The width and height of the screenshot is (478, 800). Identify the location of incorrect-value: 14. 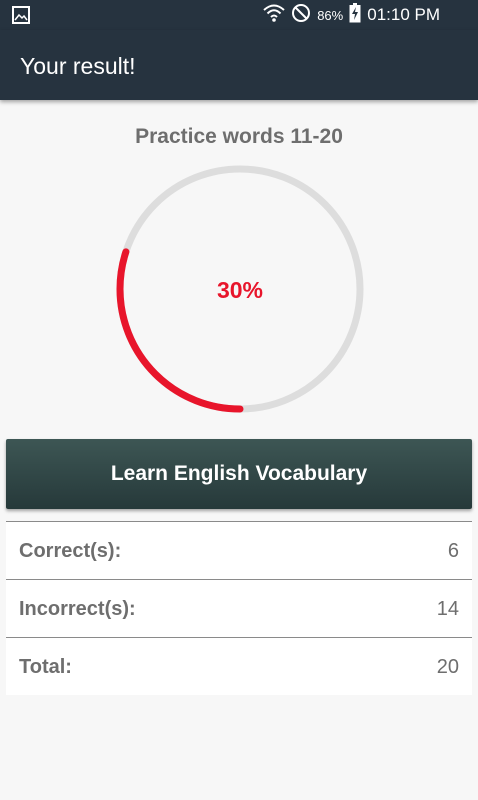
(447, 609).